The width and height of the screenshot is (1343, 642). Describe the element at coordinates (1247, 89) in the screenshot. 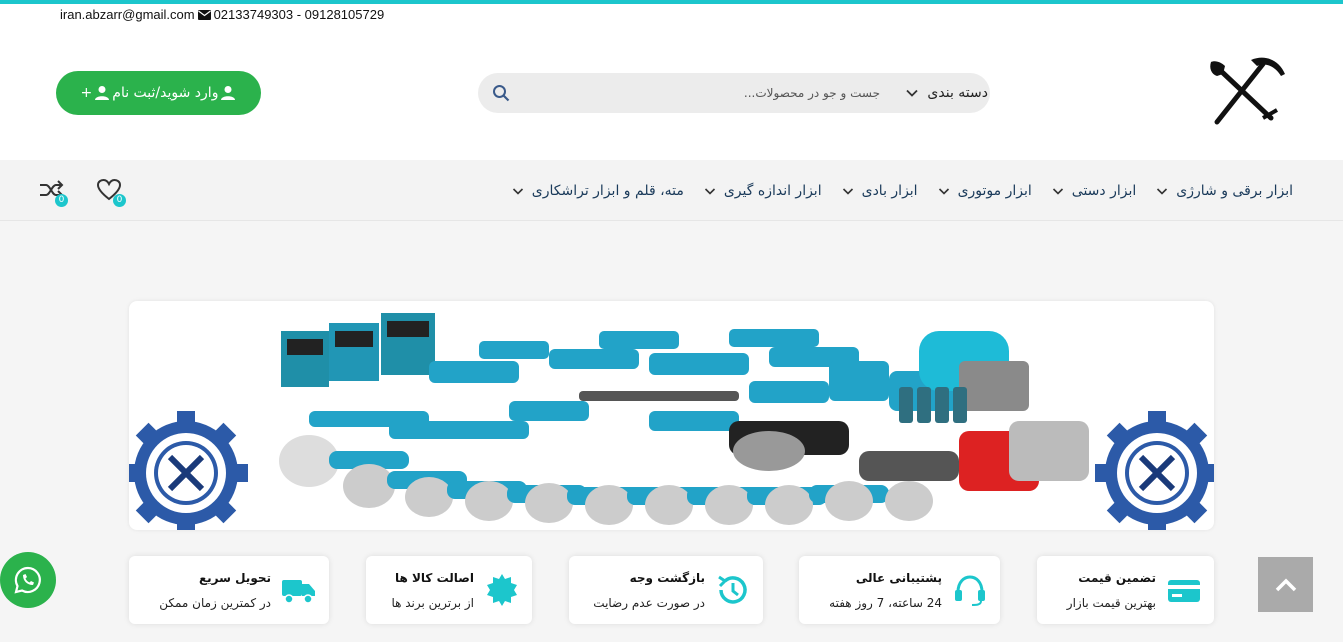

I see `site-logo` at that location.